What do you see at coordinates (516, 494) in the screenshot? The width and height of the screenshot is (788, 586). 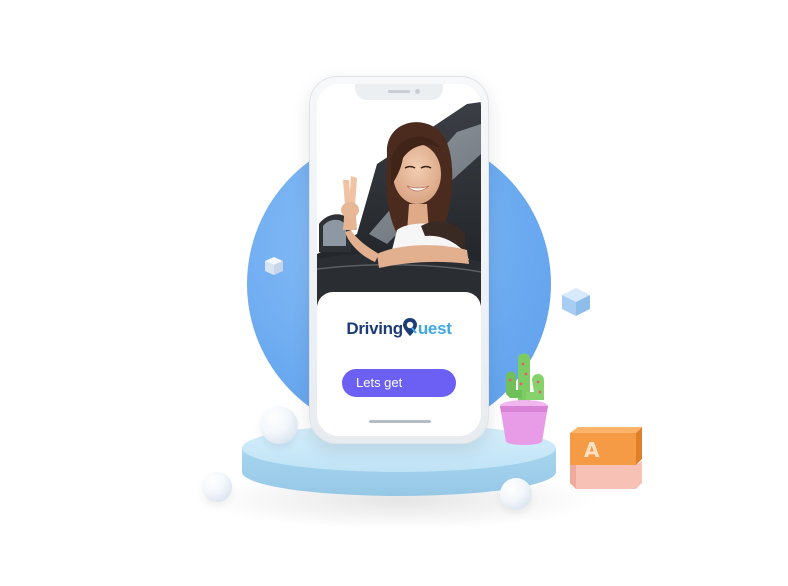 I see `sphere-right` at bounding box center [516, 494].